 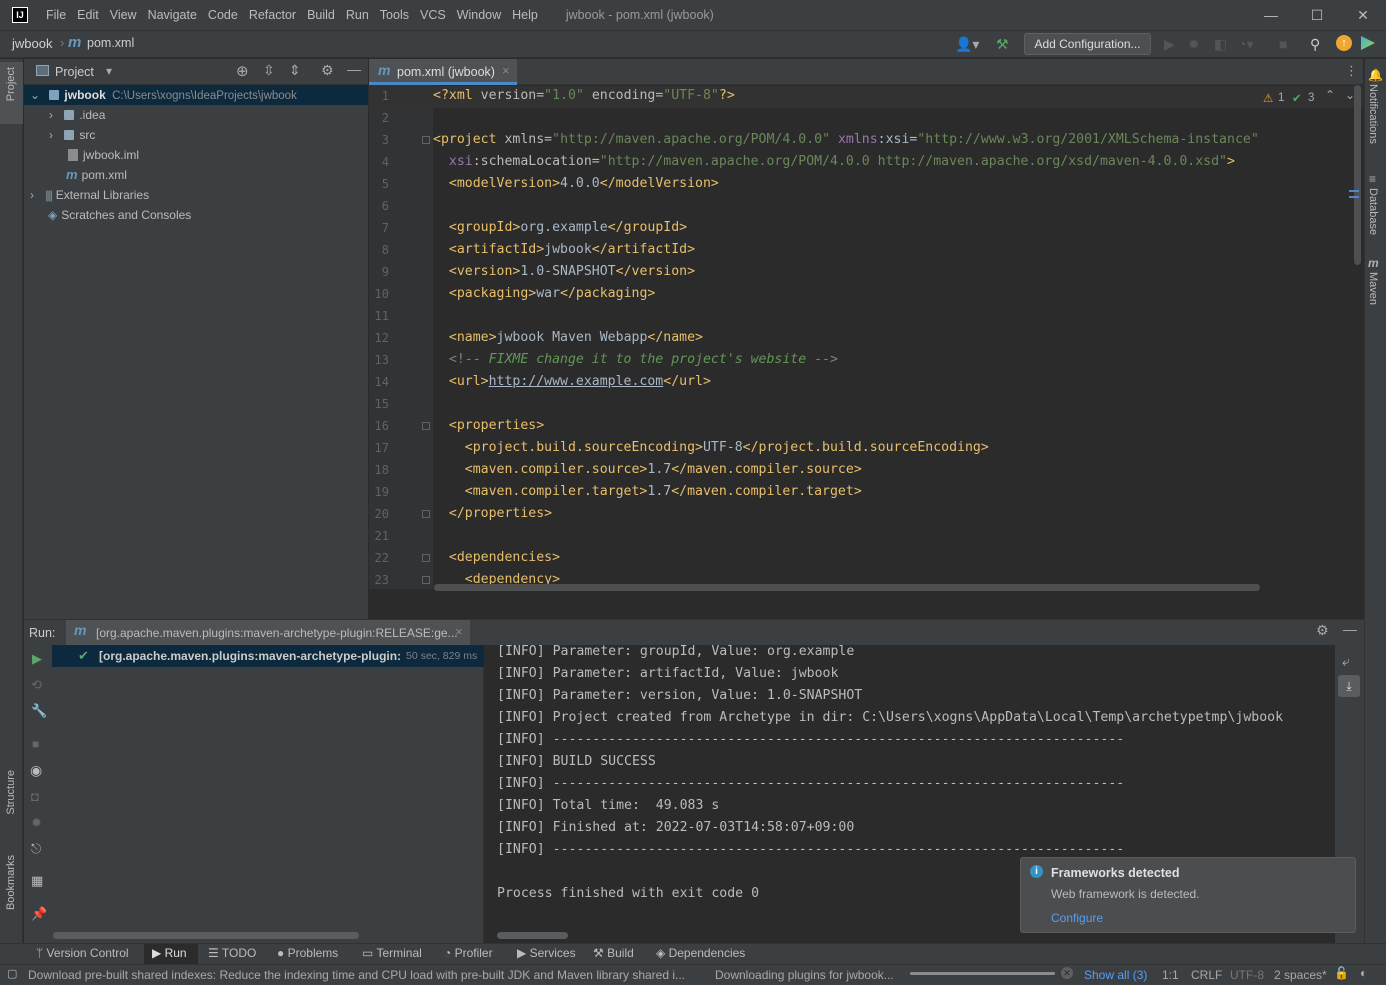 I want to click on line-number: 5, so click(x=379, y=184).